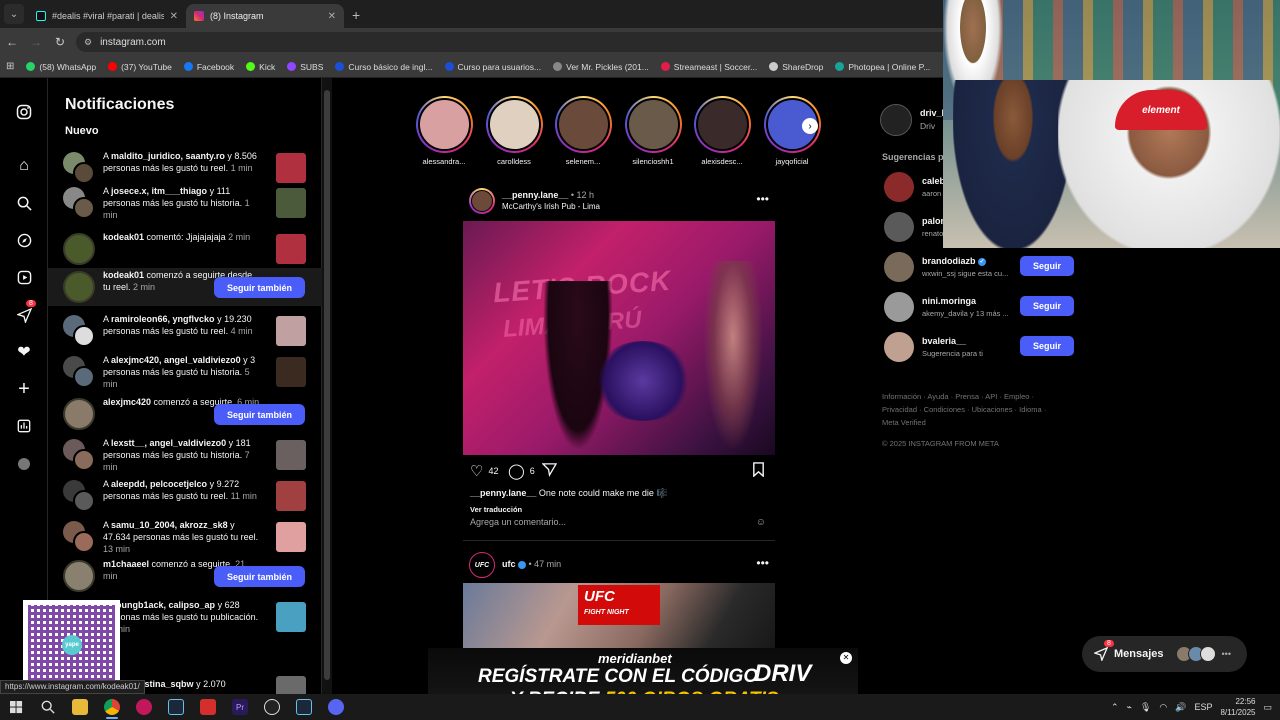 Image resolution: width=1280 pixels, height=720 pixels. Describe the element at coordinates (304, 707) in the screenshot. I see `steam-2-icon` at that location.